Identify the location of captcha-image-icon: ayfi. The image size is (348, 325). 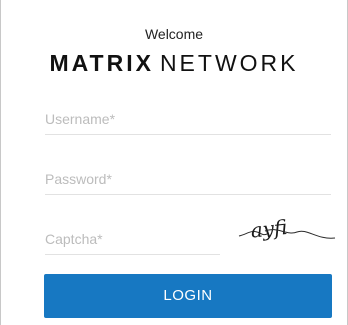
(287, 229).